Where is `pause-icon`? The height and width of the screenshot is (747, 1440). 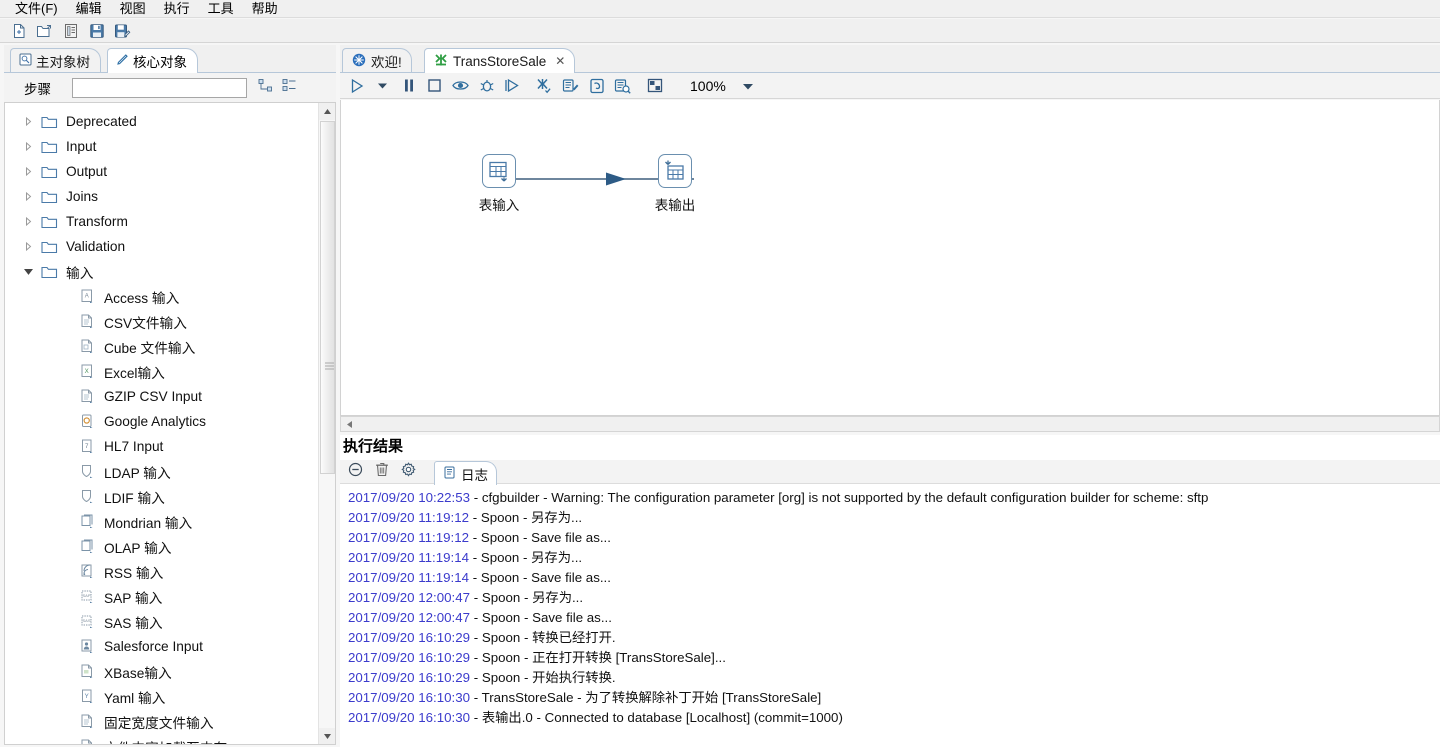
pause-icon is located at coordinates (408, 85).